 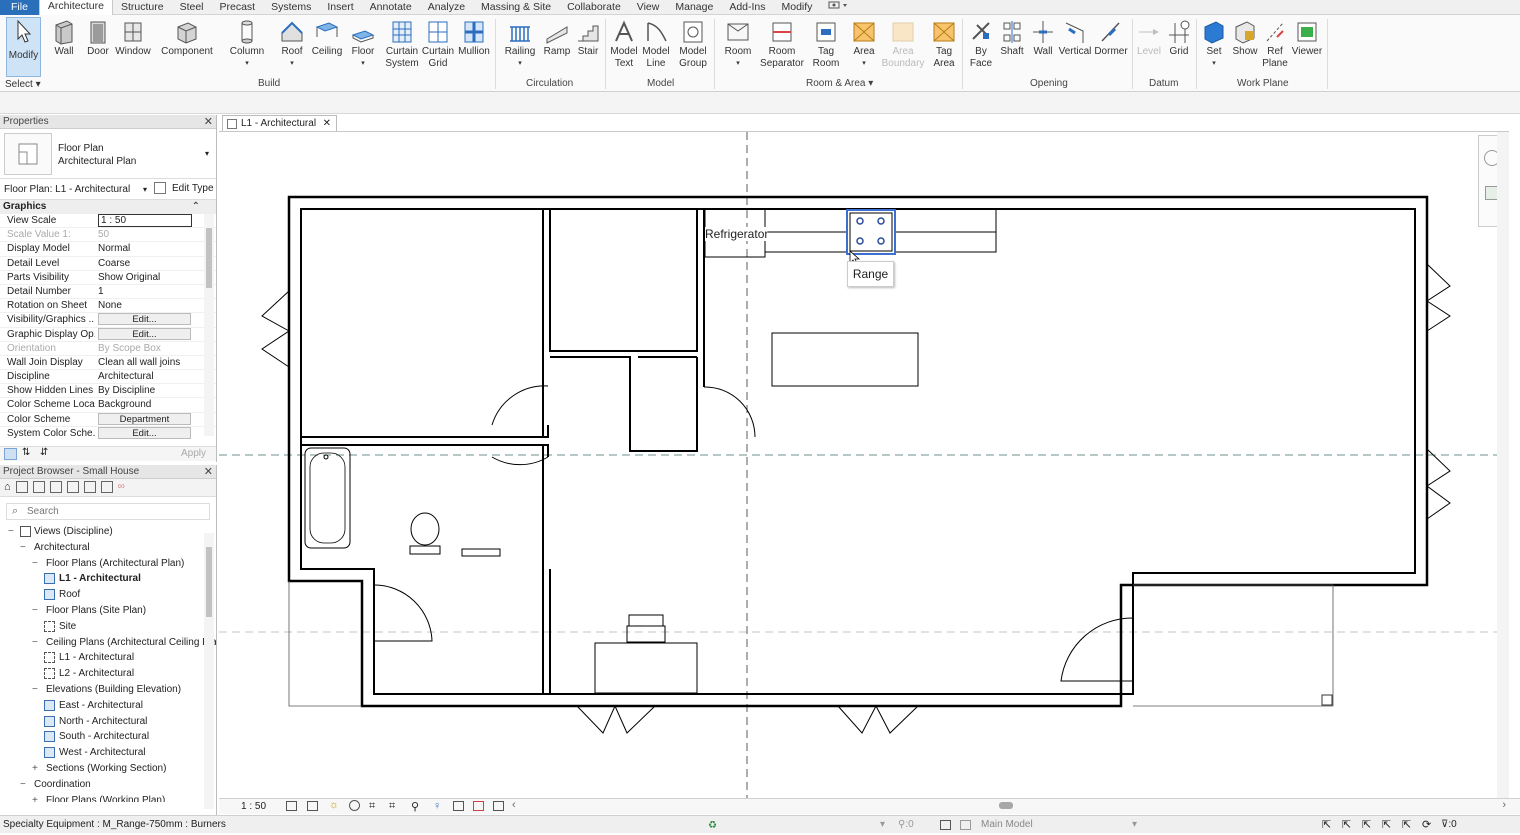 What do you see at coordinates (108, 785) in the screenshot?
I see `tree-item: − Coordination` at bounding box center [108, 785].